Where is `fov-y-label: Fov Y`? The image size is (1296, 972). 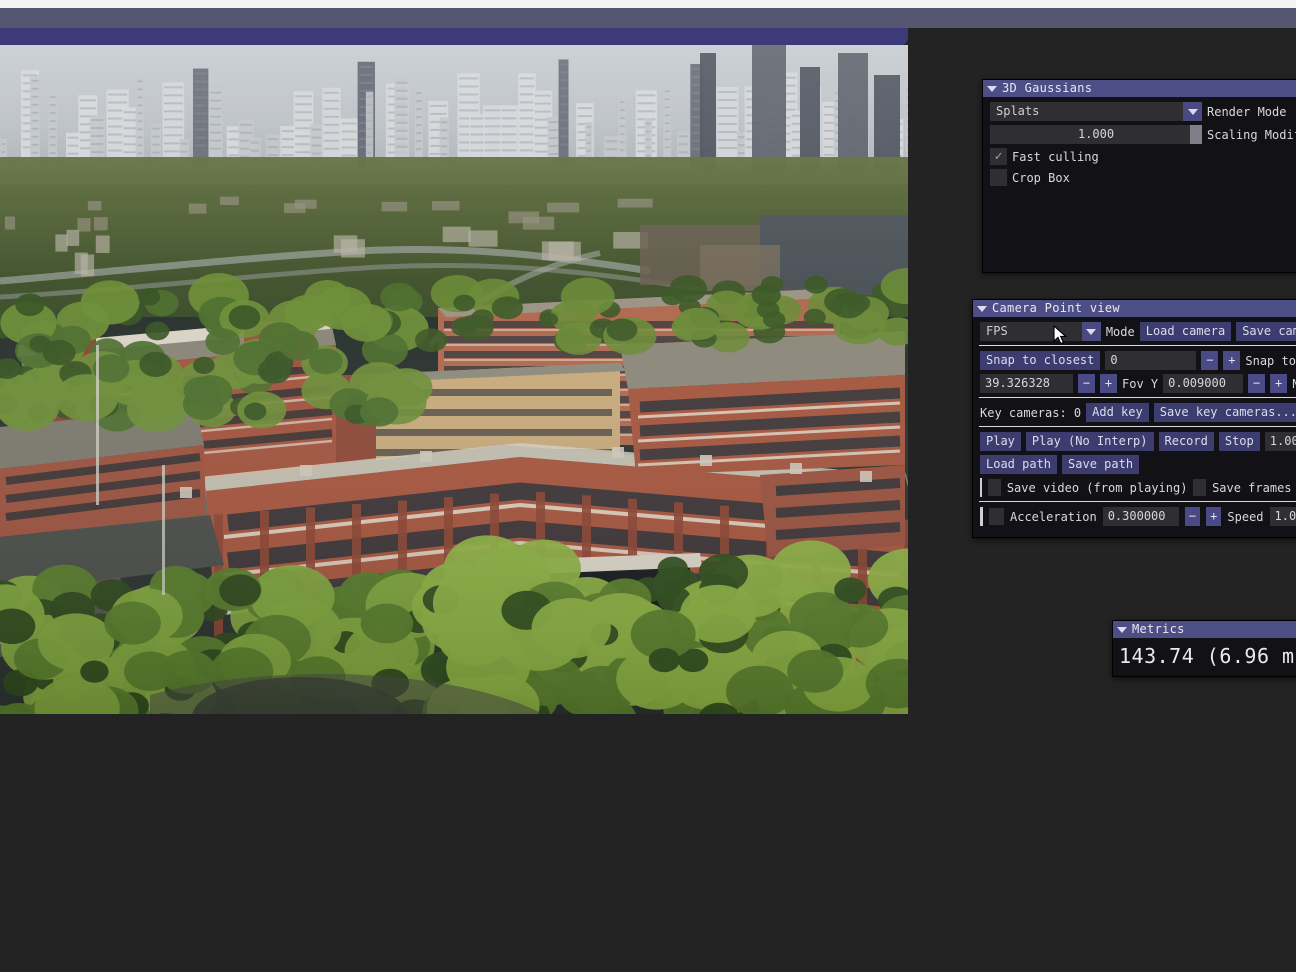
fov-y-label: Fov Y is located at coordinates (1140, 383).